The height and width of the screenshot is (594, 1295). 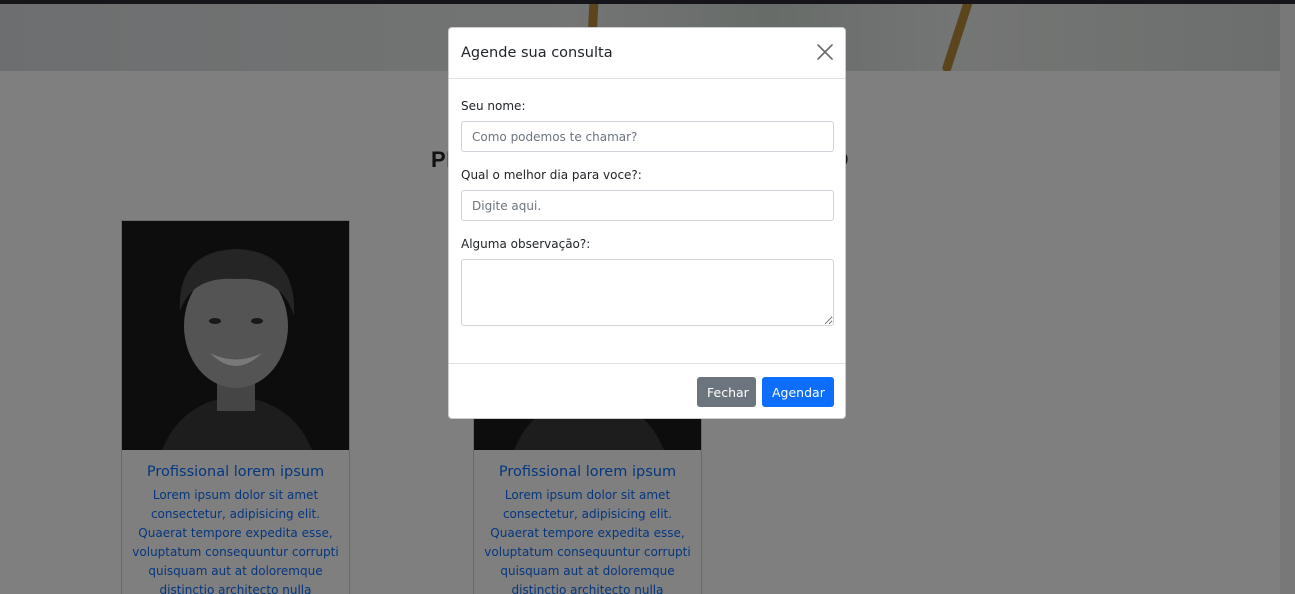 I want to click on notes-textarea, so click(x=647, y=292).